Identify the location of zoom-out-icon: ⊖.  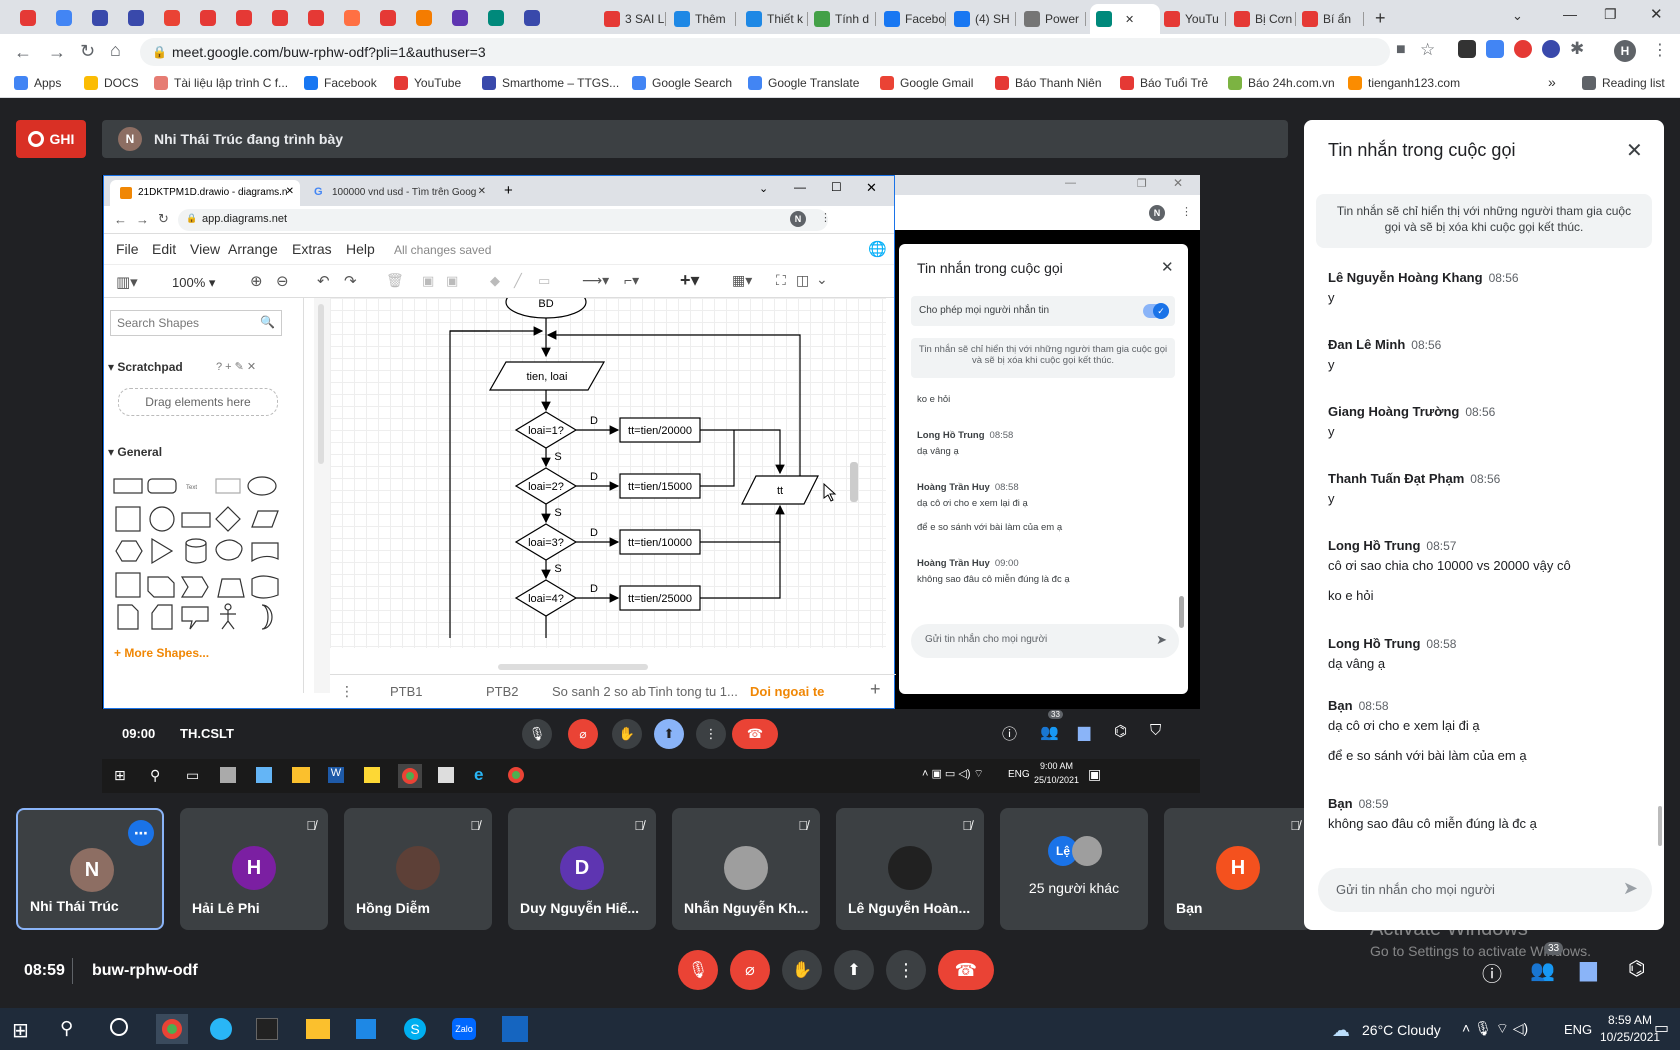
(282, 281).